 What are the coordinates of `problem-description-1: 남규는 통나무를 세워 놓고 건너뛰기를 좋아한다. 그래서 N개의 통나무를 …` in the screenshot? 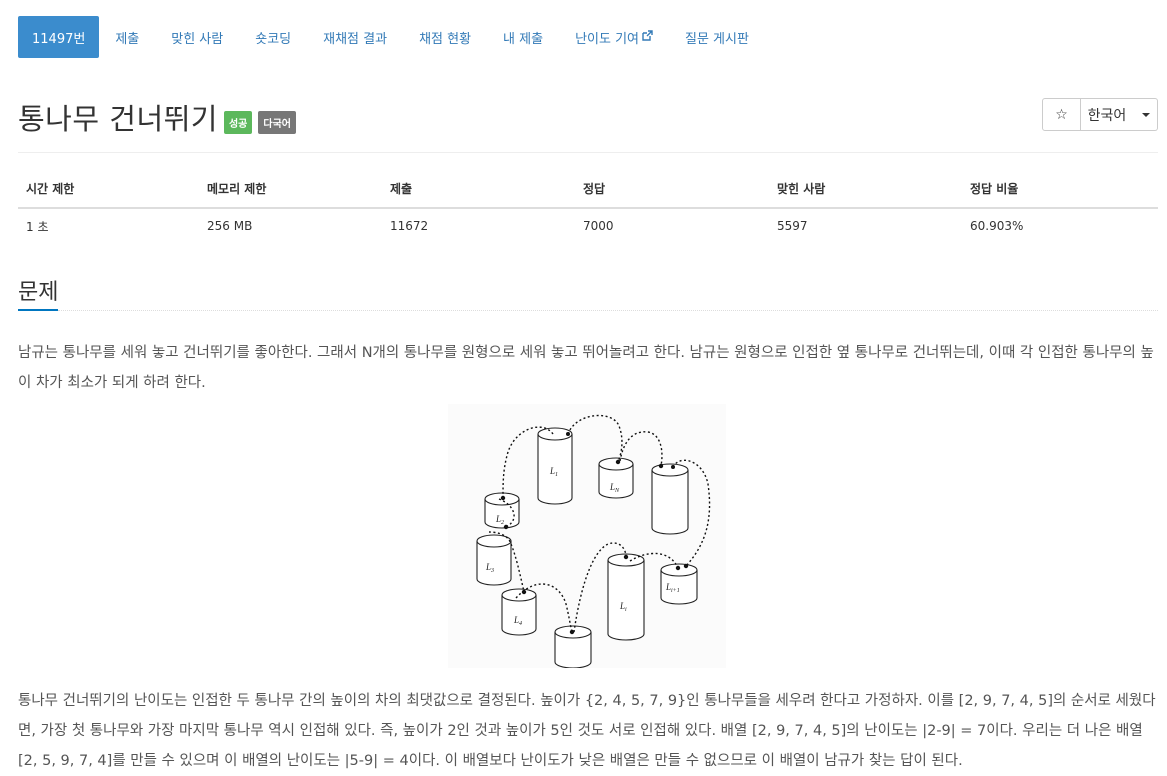 It's located at (586, 368).